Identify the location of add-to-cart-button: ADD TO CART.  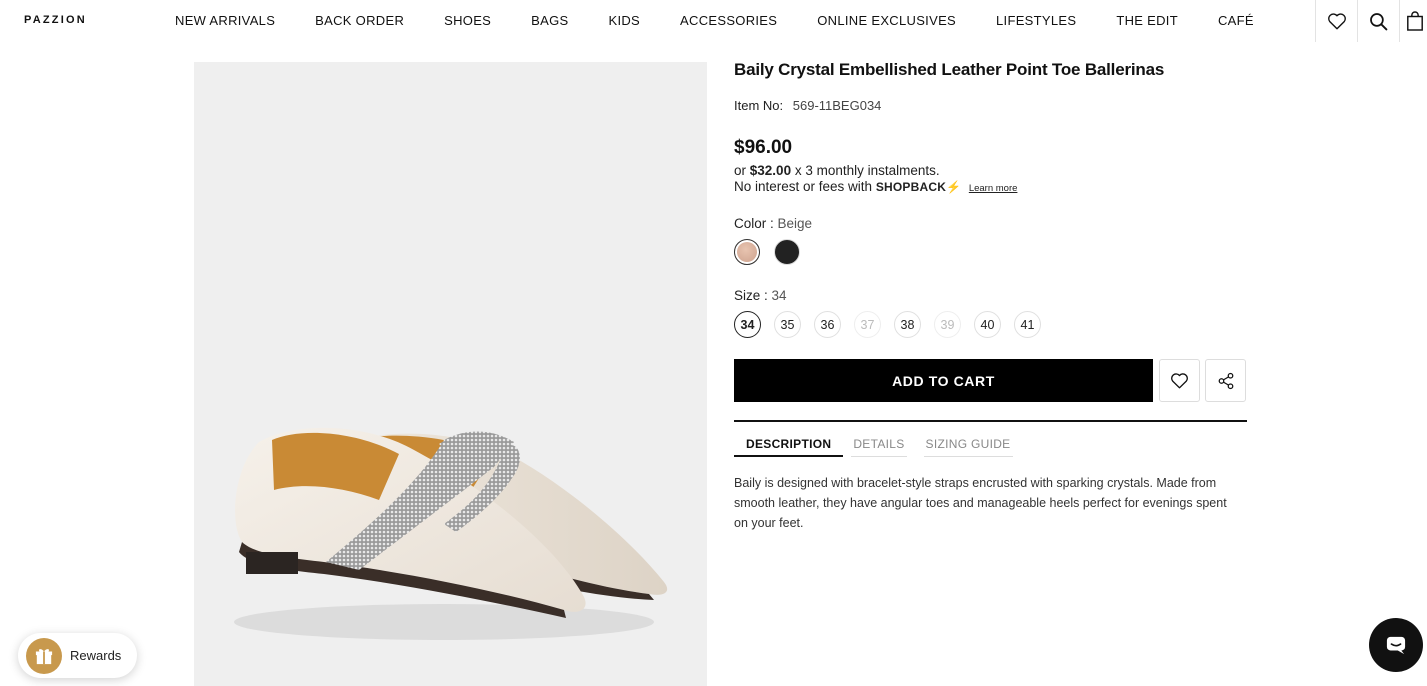
(943, 380).